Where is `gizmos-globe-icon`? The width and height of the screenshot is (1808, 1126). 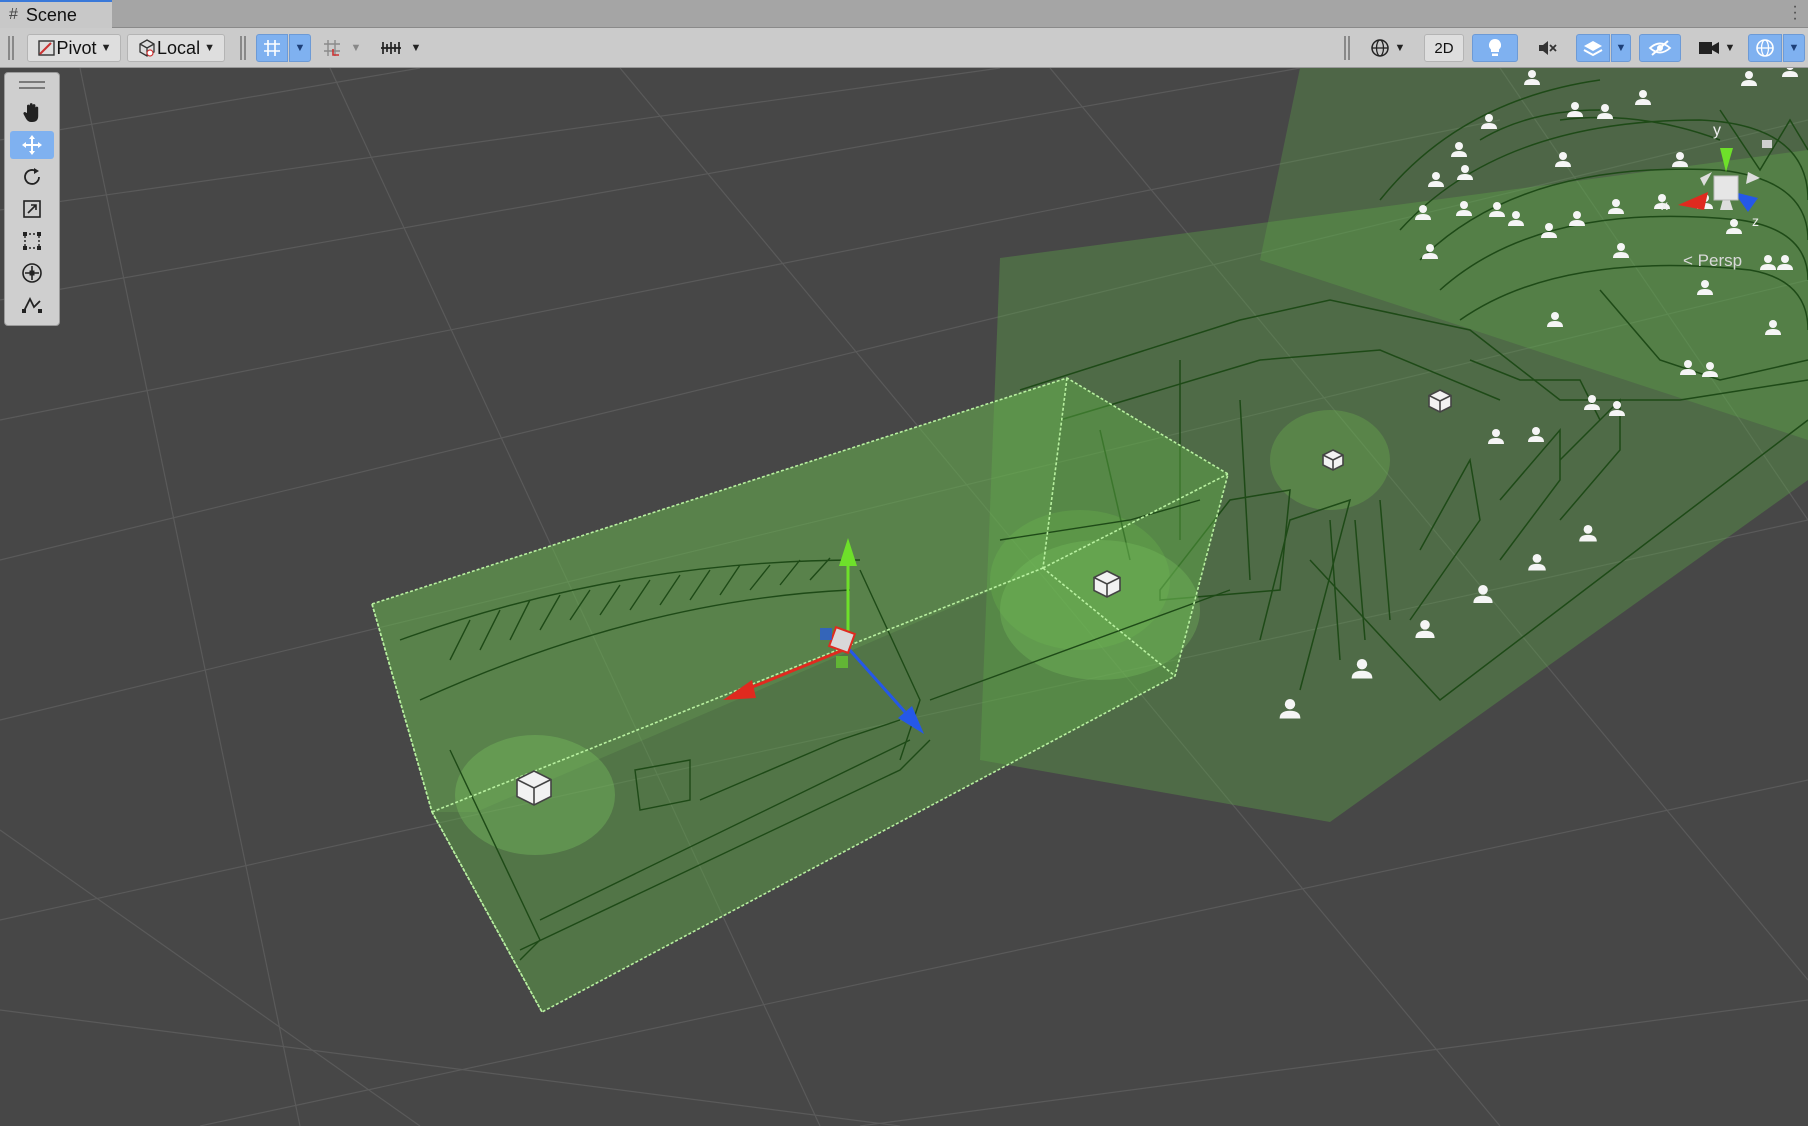 gizmos-globe-icon is located at coordinates (1765, 48).